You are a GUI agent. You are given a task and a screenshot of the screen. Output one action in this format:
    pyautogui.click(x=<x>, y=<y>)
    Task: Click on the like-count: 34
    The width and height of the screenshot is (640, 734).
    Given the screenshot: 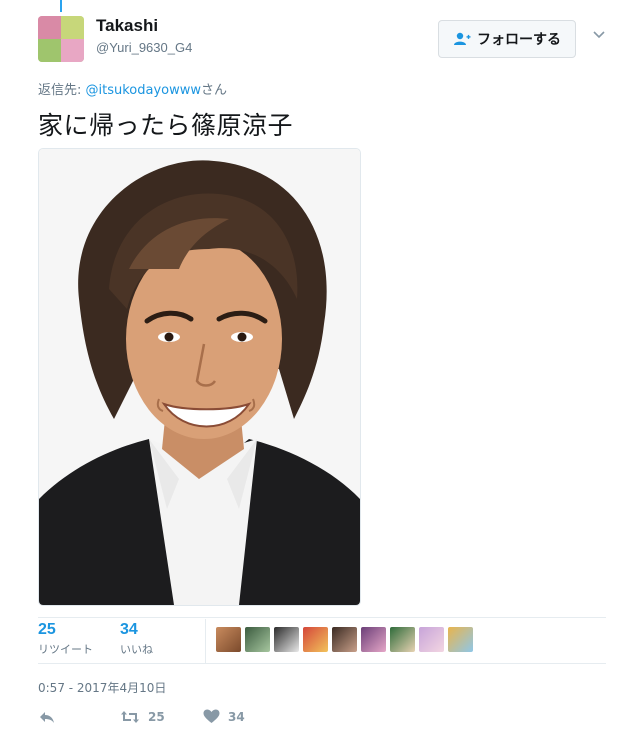 What is the action you would take?
    pyautogui.click(x=129, y=629)
    